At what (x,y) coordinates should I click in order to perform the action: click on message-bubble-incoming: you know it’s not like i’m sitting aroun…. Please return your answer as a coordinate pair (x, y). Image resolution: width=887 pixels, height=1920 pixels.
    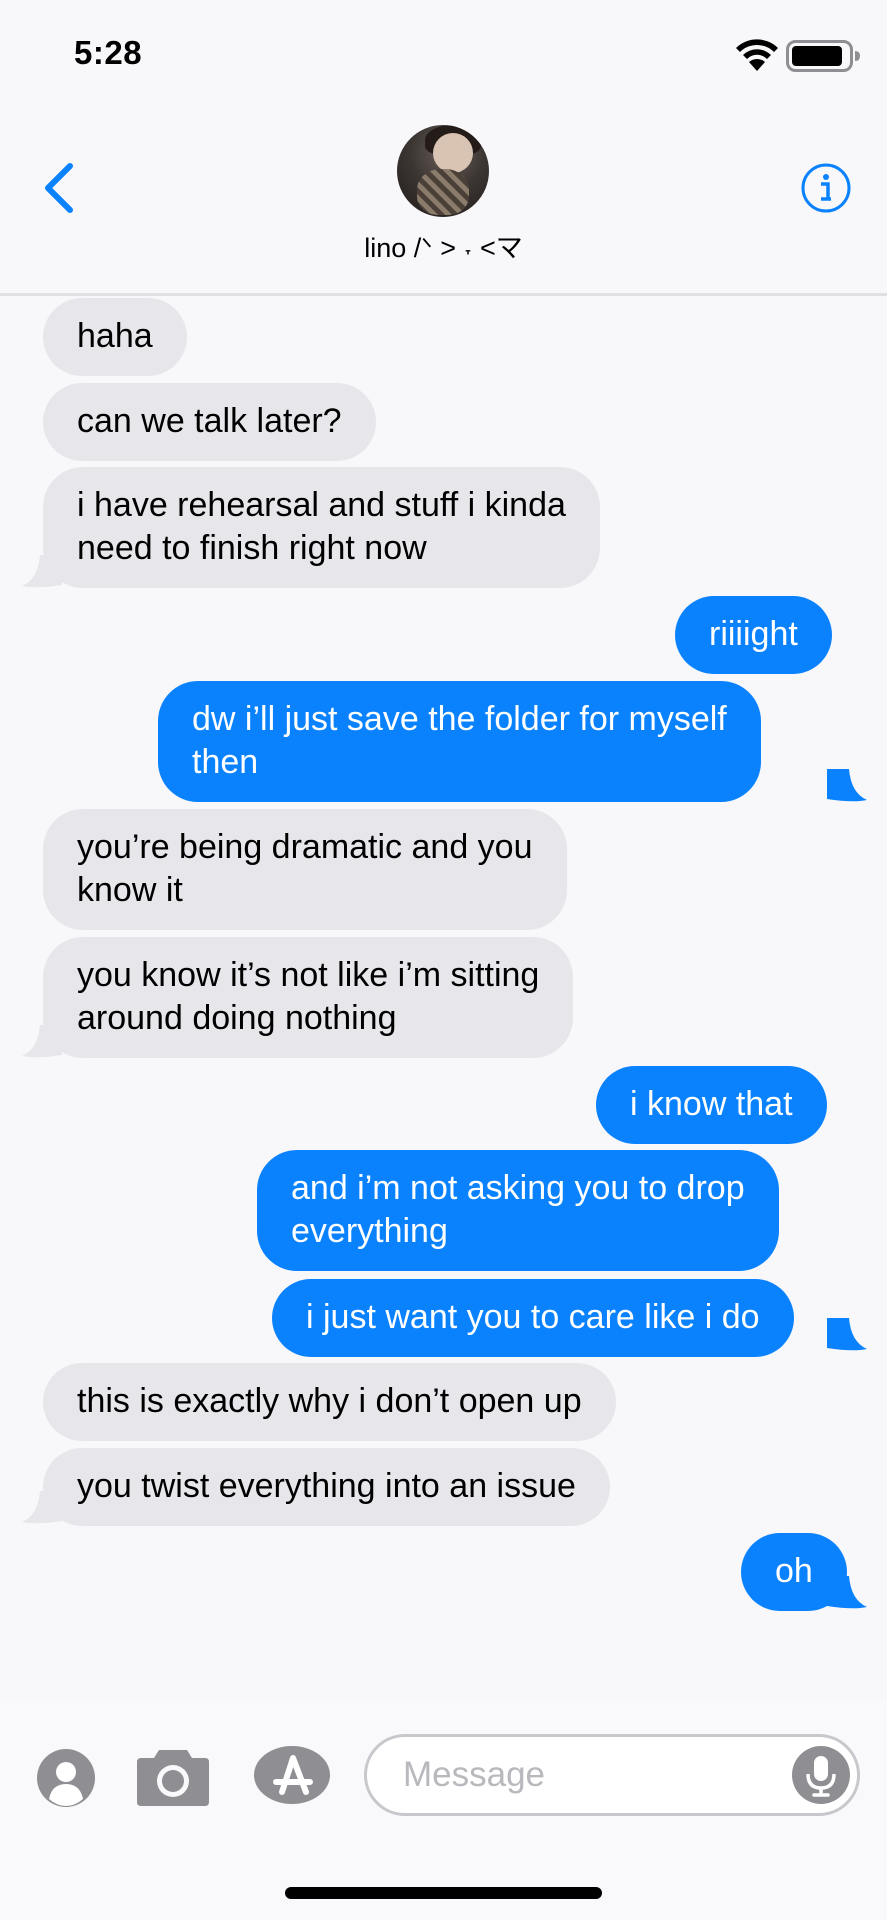
    Looking at the image, I should click on (308, 997).